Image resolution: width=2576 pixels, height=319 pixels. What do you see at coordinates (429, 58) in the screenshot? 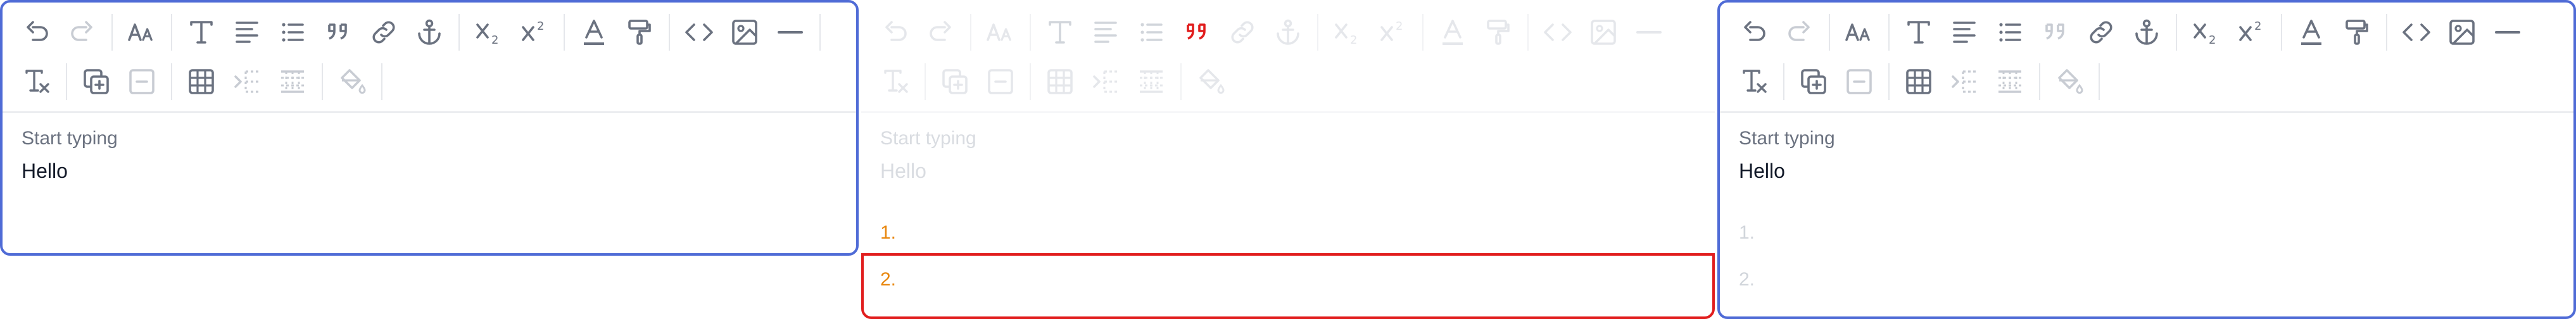
I see `editor-toolbar` at bounding box center [429, 58].